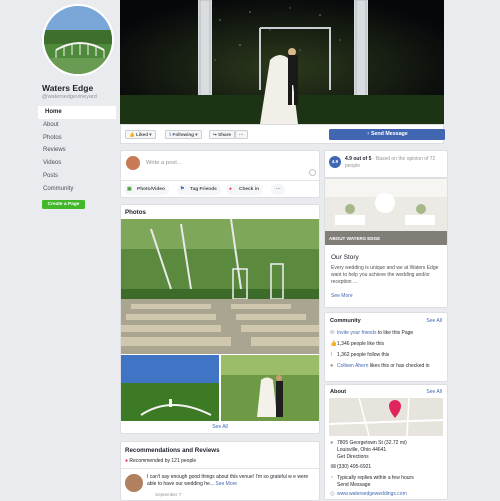 The image size is (500, 501). Describe the element at coordinates (222, 134) in the screenshot. I see `share-button: ↪ Share` at that location.